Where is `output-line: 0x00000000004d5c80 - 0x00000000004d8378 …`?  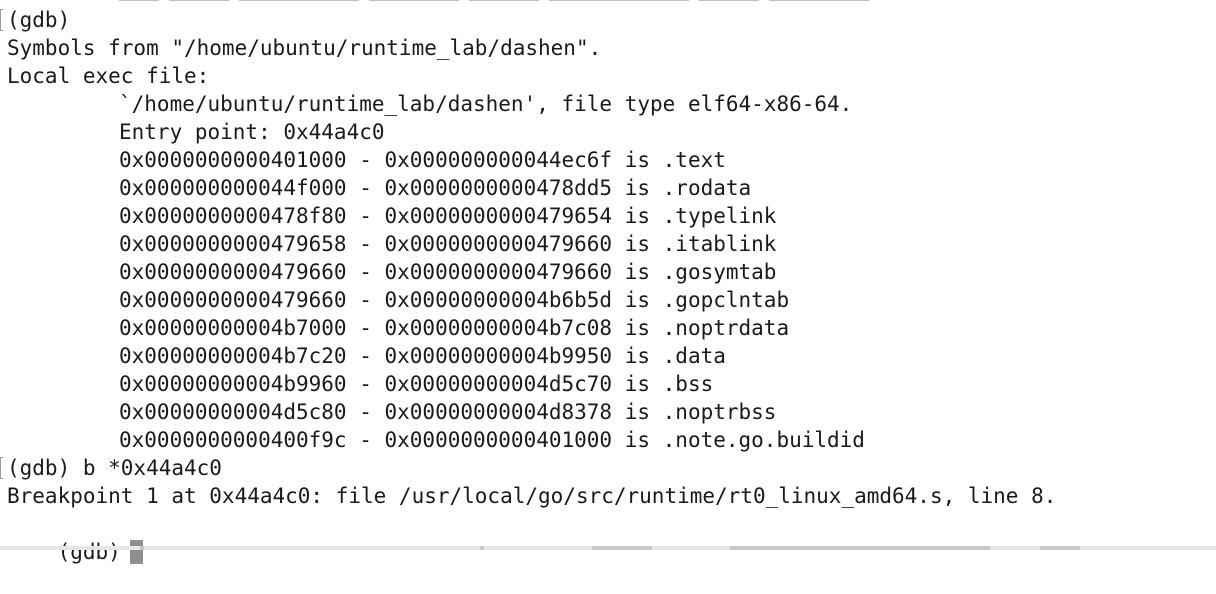
output-line: 0x00000000004d5c80 - 0x00000000004d8378 … is located at coordinates (448, 412).